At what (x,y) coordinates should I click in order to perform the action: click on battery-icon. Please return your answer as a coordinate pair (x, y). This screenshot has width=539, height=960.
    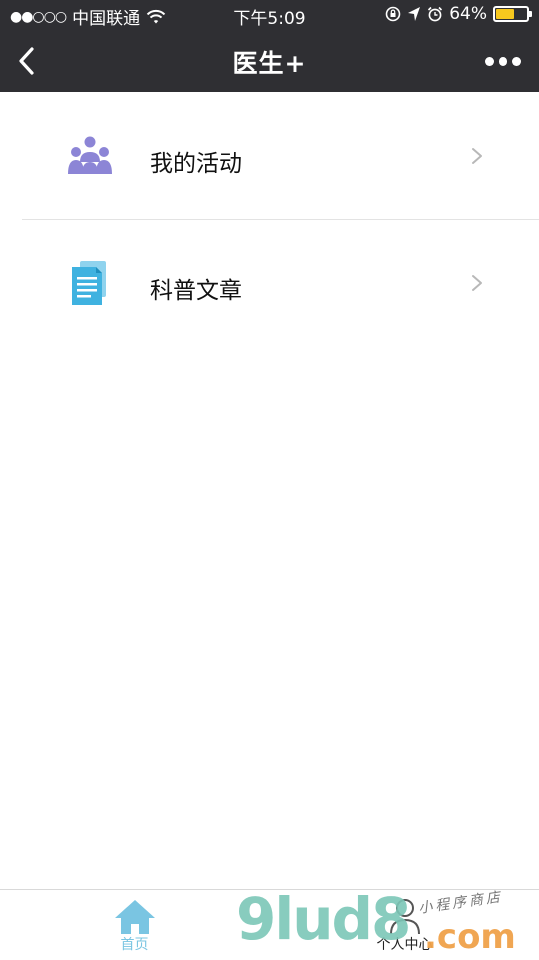
    Looking at the image, I should click on (512, 14).